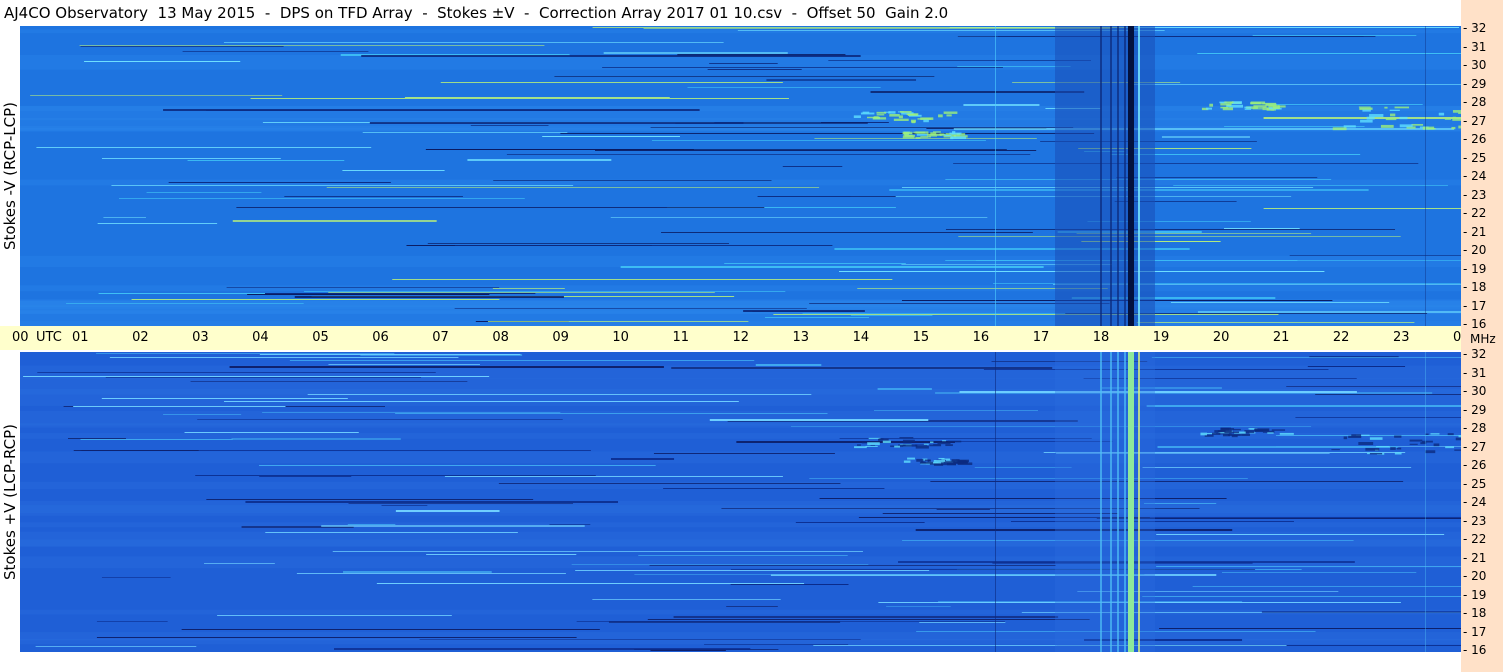 Image resolution: width=1503 pixels, height=672 pixels. I want to click on freq-tick-label: - 21, so click(1475, 231).